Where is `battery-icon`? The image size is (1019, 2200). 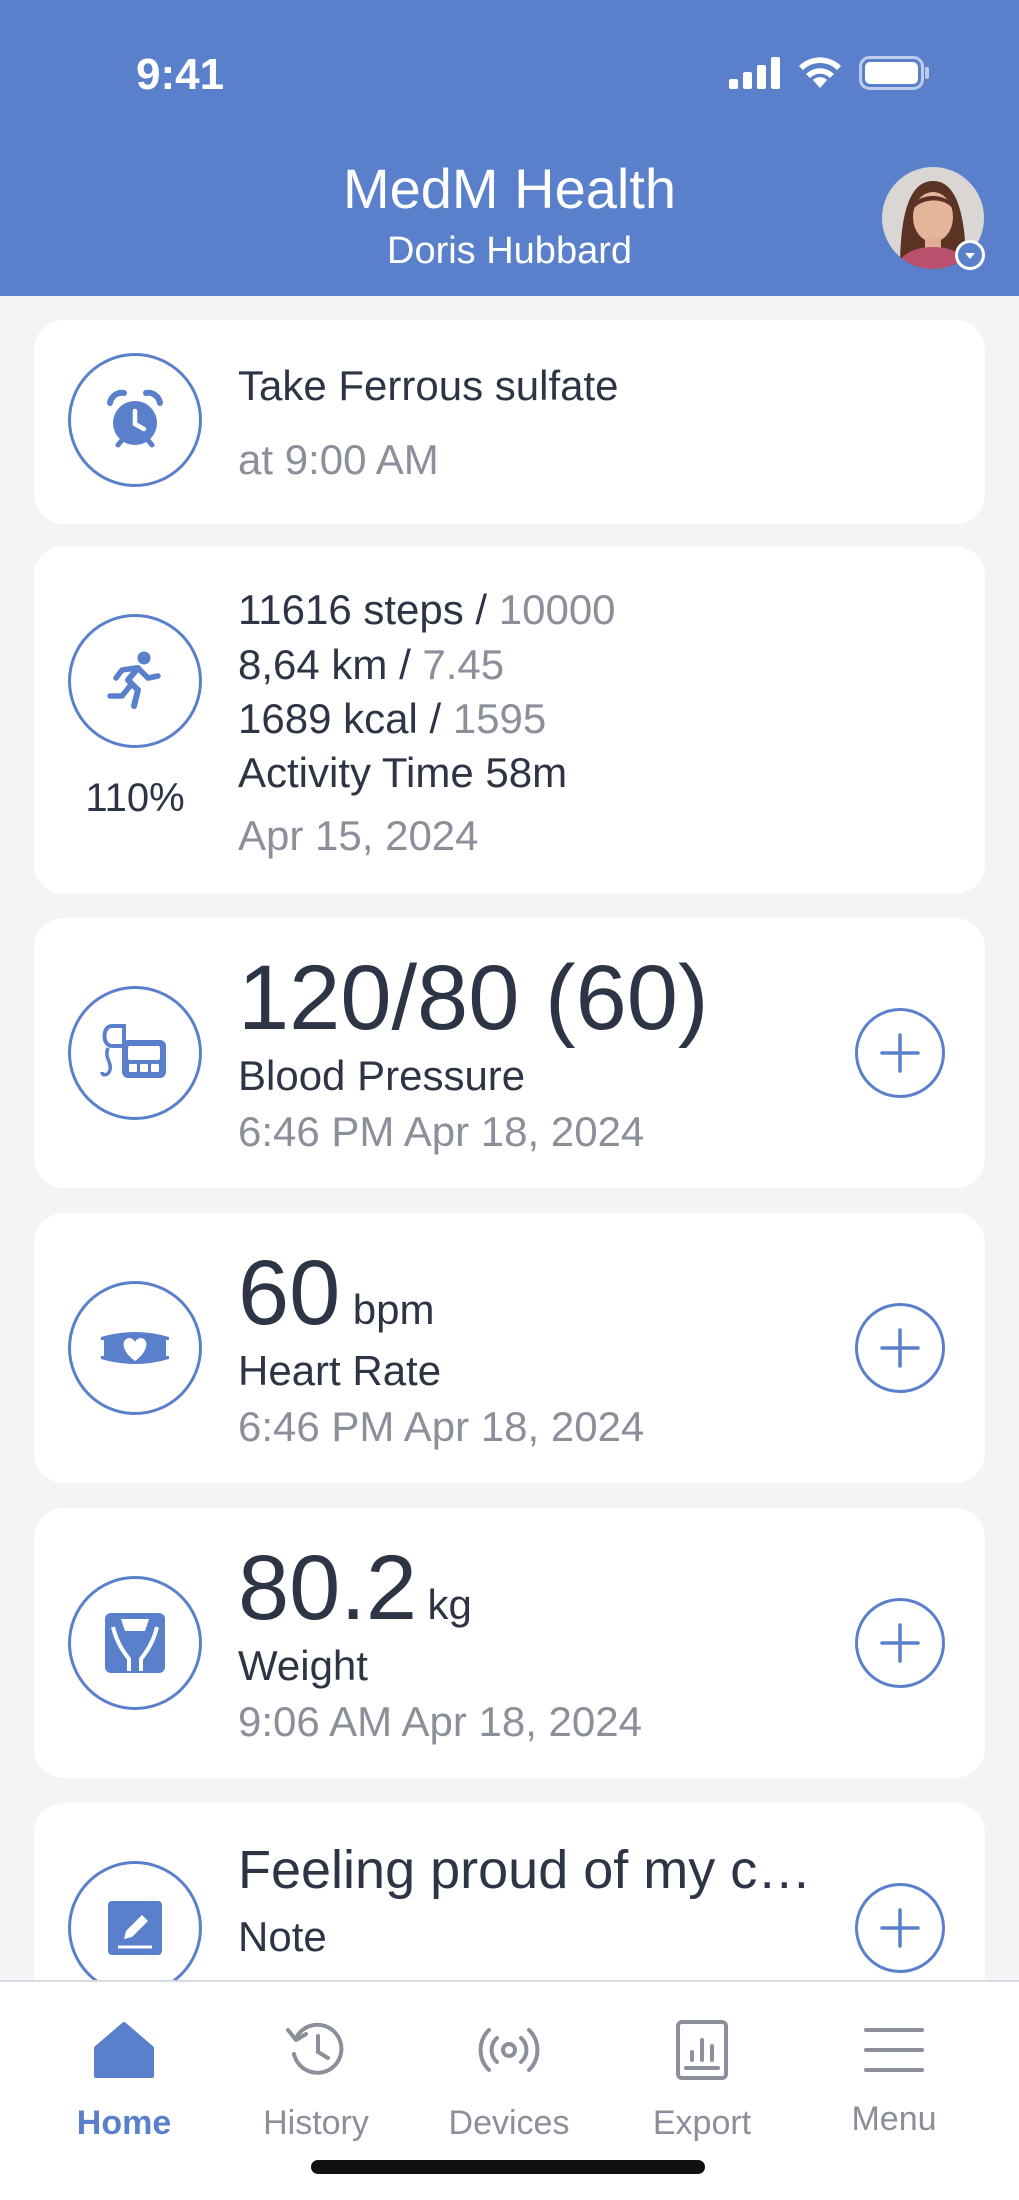 battery-icon is located at coordinates (894, 73).